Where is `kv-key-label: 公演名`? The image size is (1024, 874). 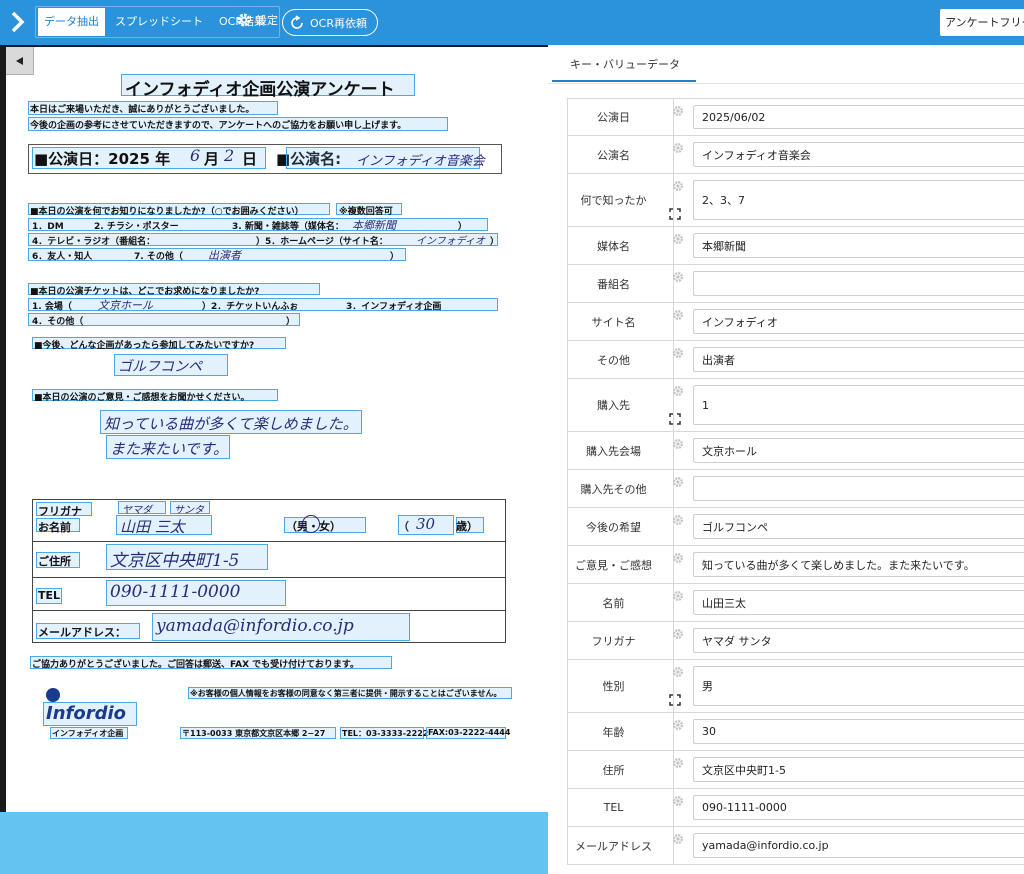
kv-key-label: 公演名 is located at coordinates (621, 154).